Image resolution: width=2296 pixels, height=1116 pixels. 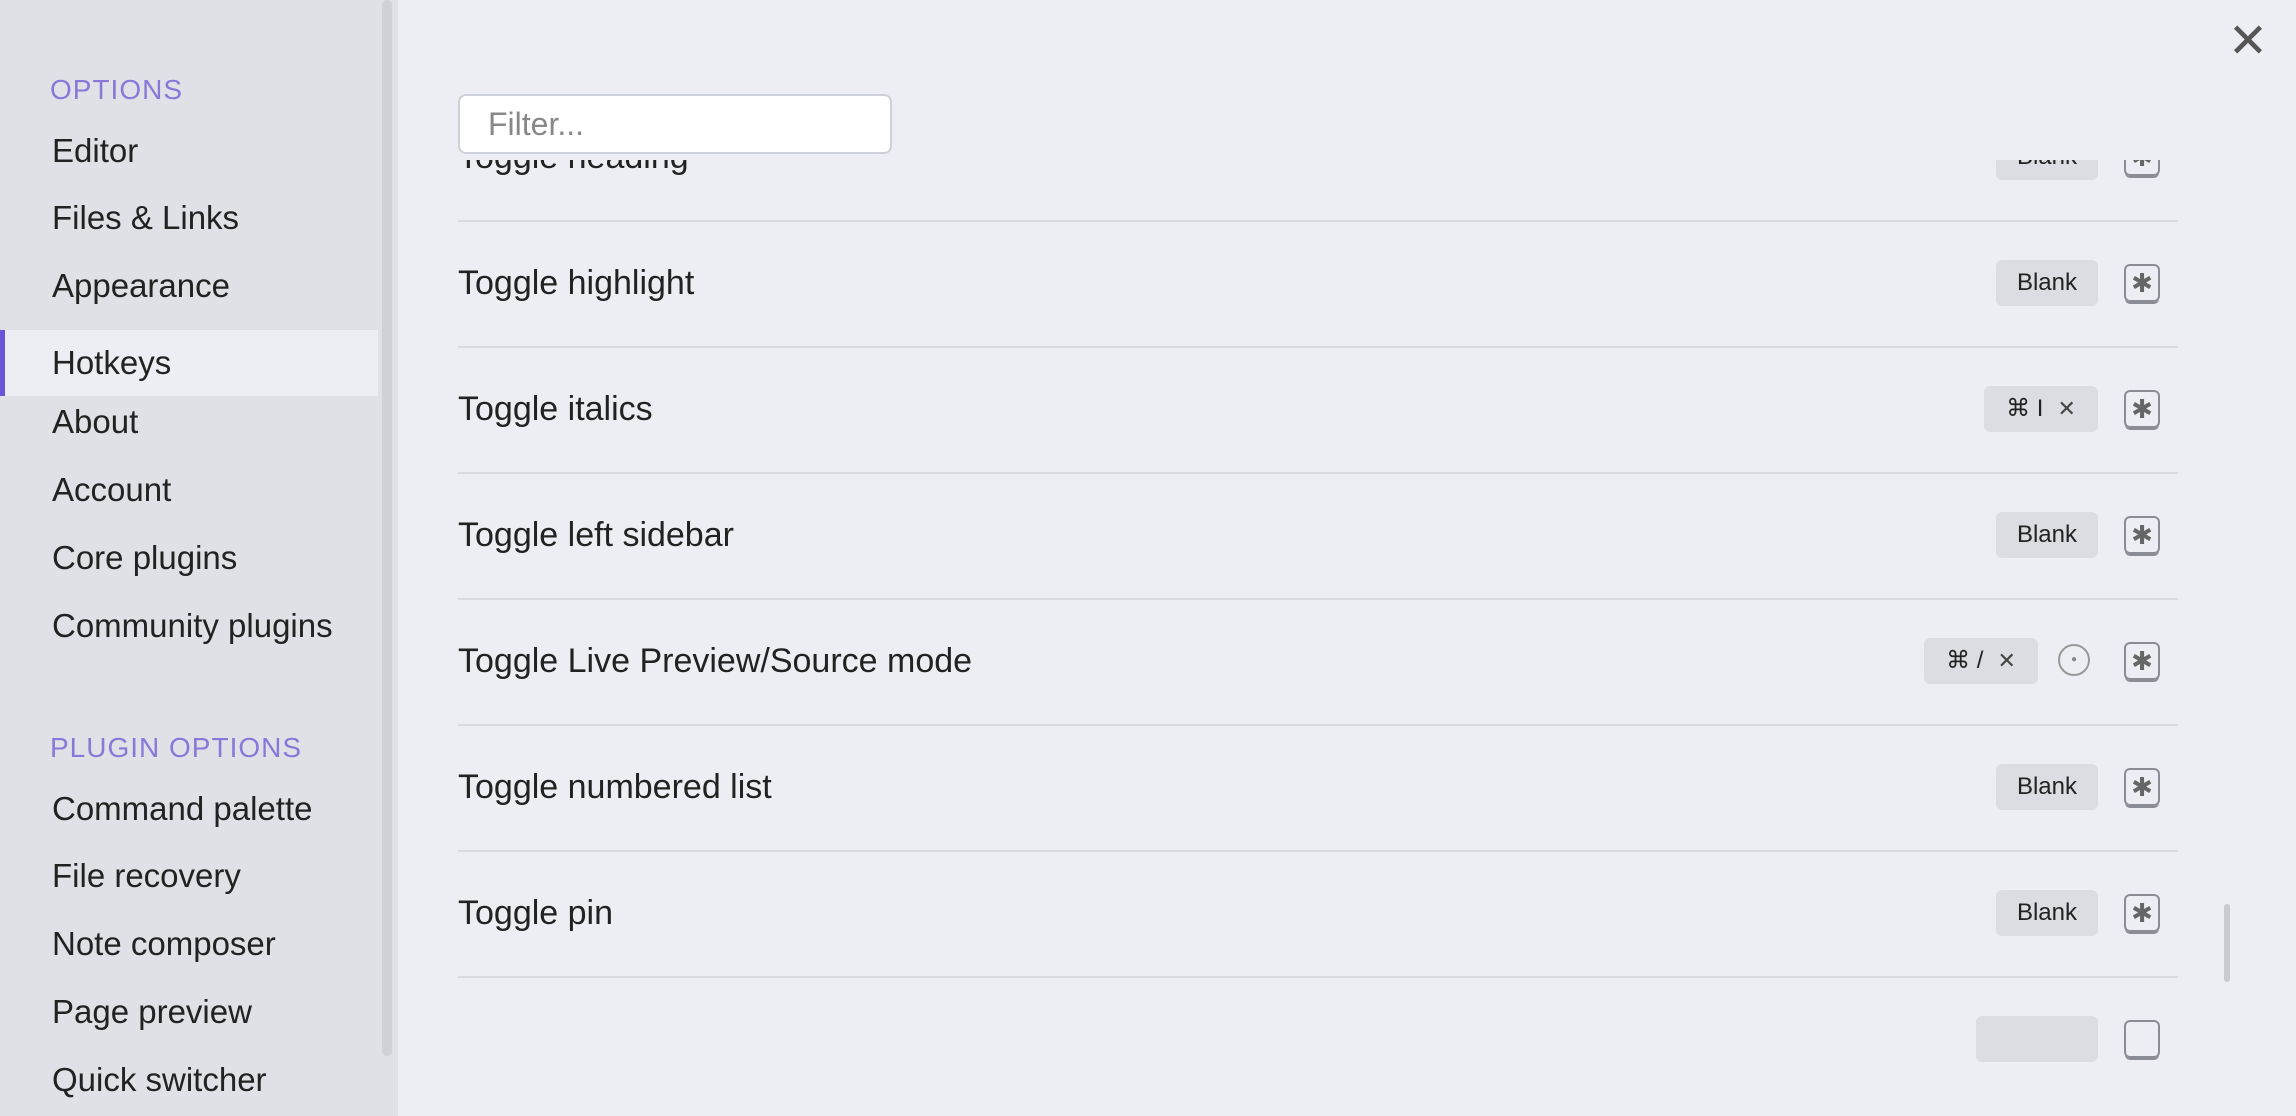 I want to click on hotkey-row: Toggle Live Preview/Source mode ⌘ / ✕ ● ✱, so click(x=1318, y=662).